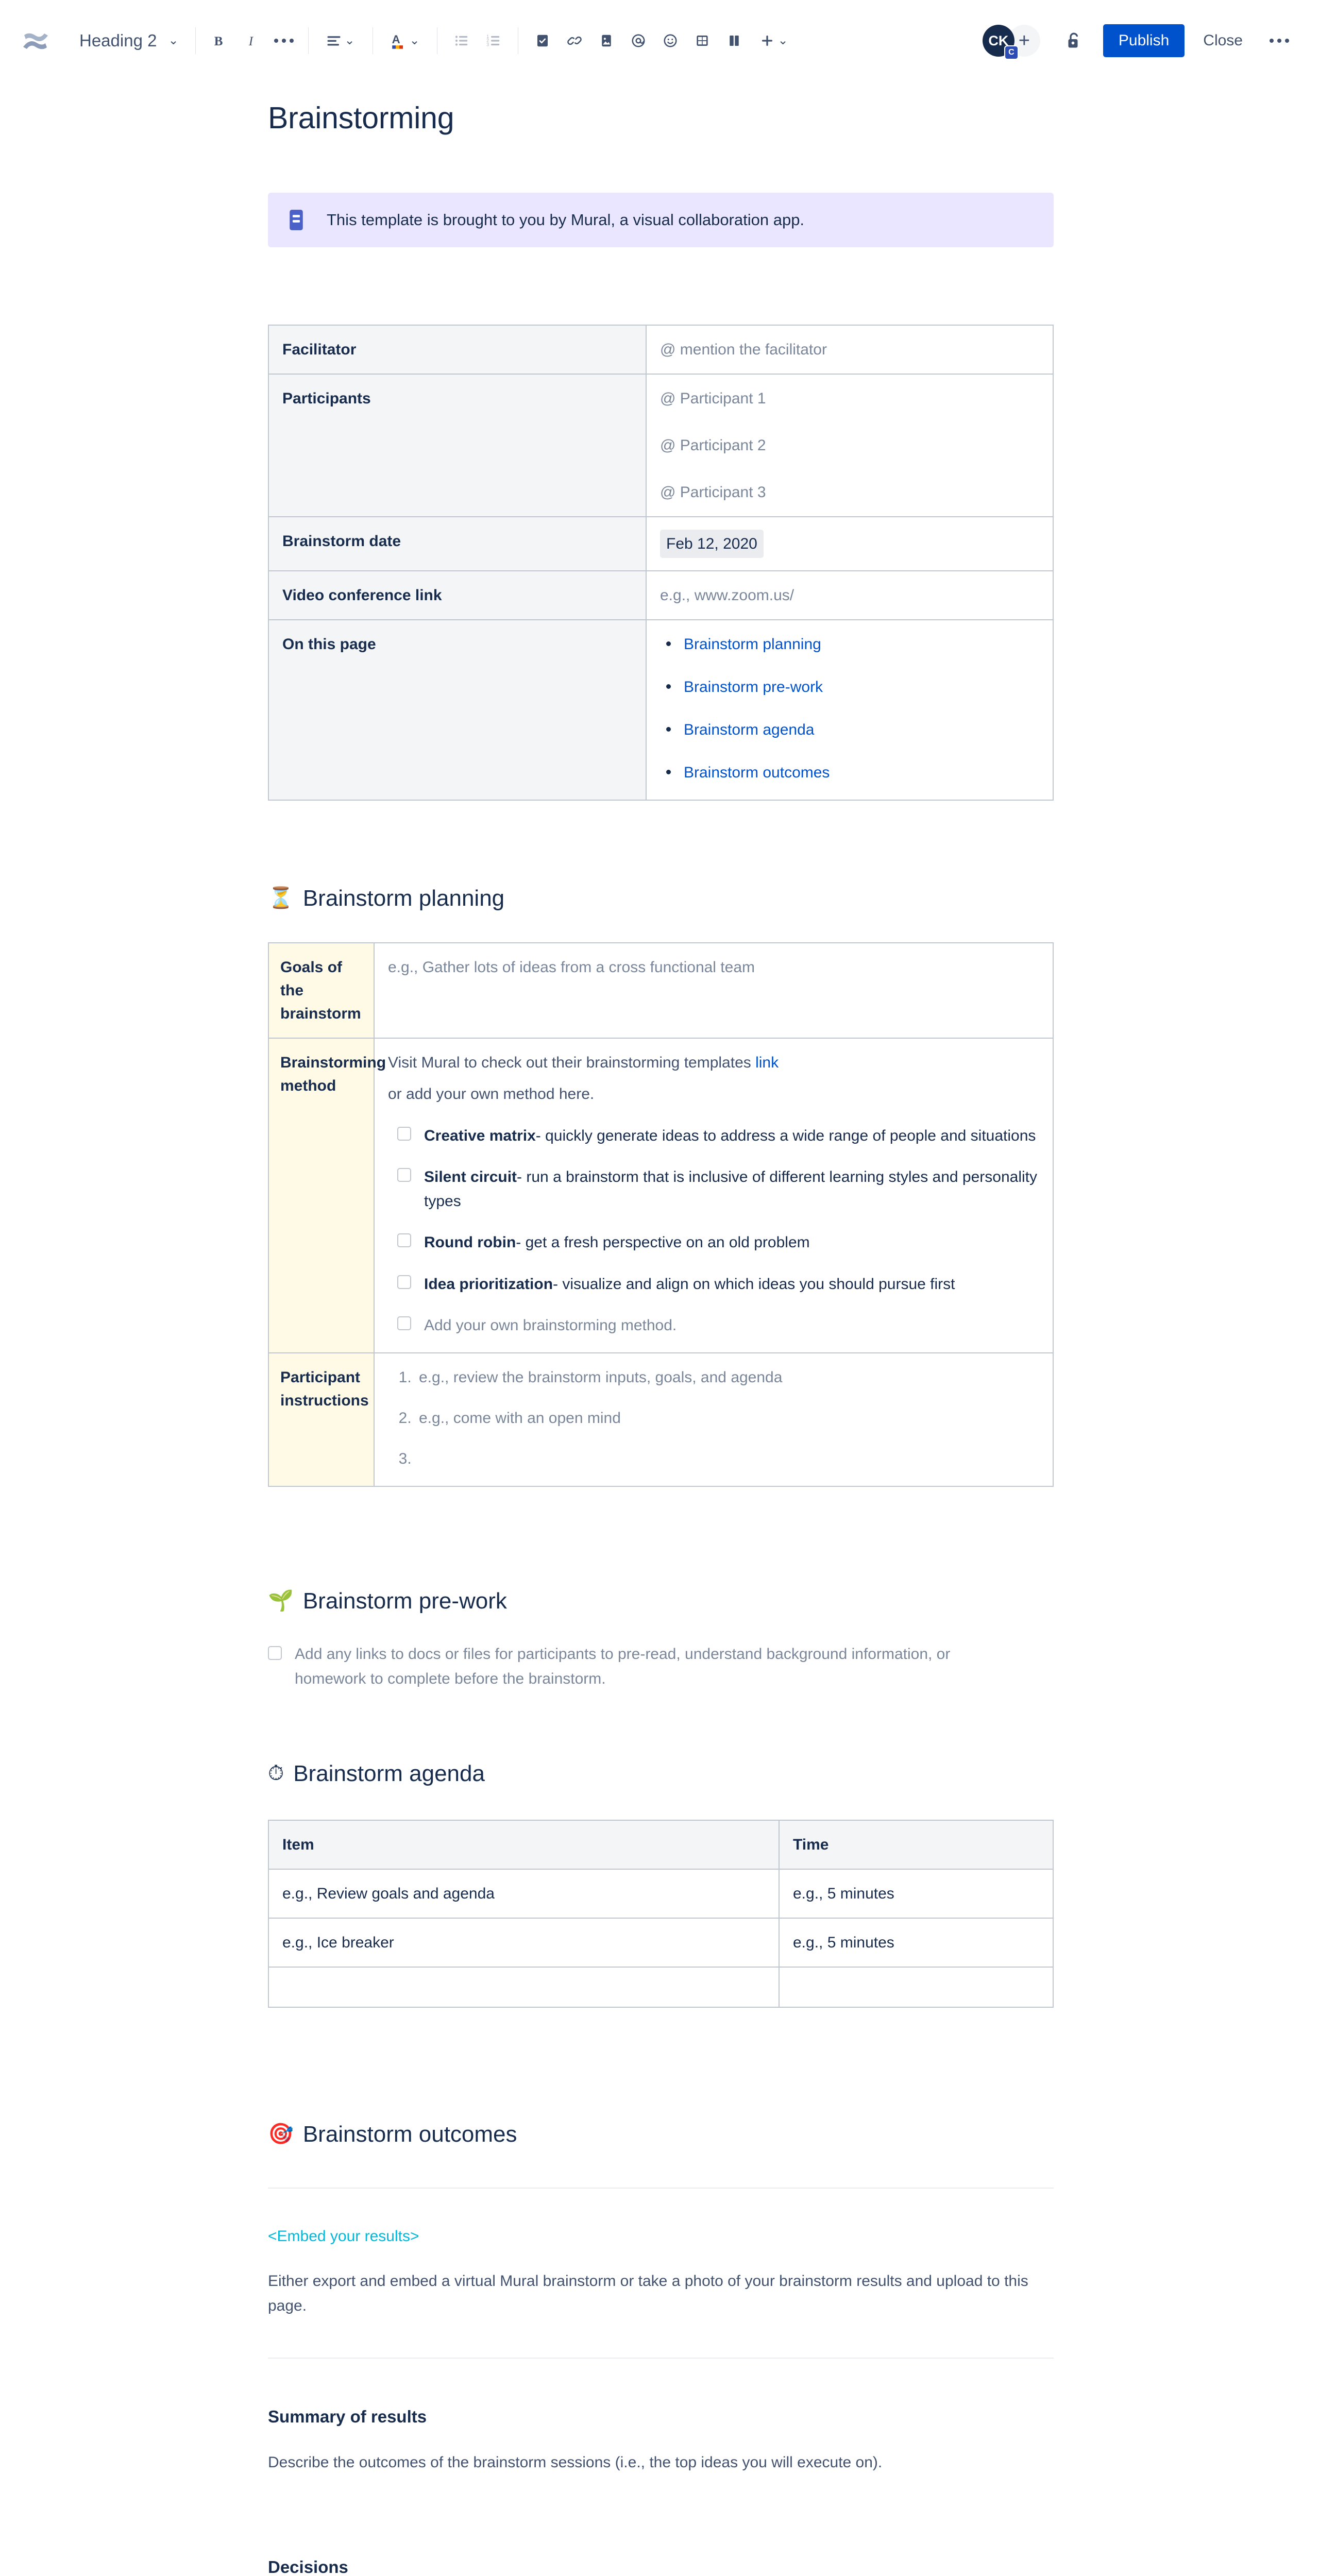 The width and height of the screenshot is (1319, 2576). What do you see at coordinates (1223, 40) in the screenshot?
I see `close-button: Close` at bounding box center [1223, 40].